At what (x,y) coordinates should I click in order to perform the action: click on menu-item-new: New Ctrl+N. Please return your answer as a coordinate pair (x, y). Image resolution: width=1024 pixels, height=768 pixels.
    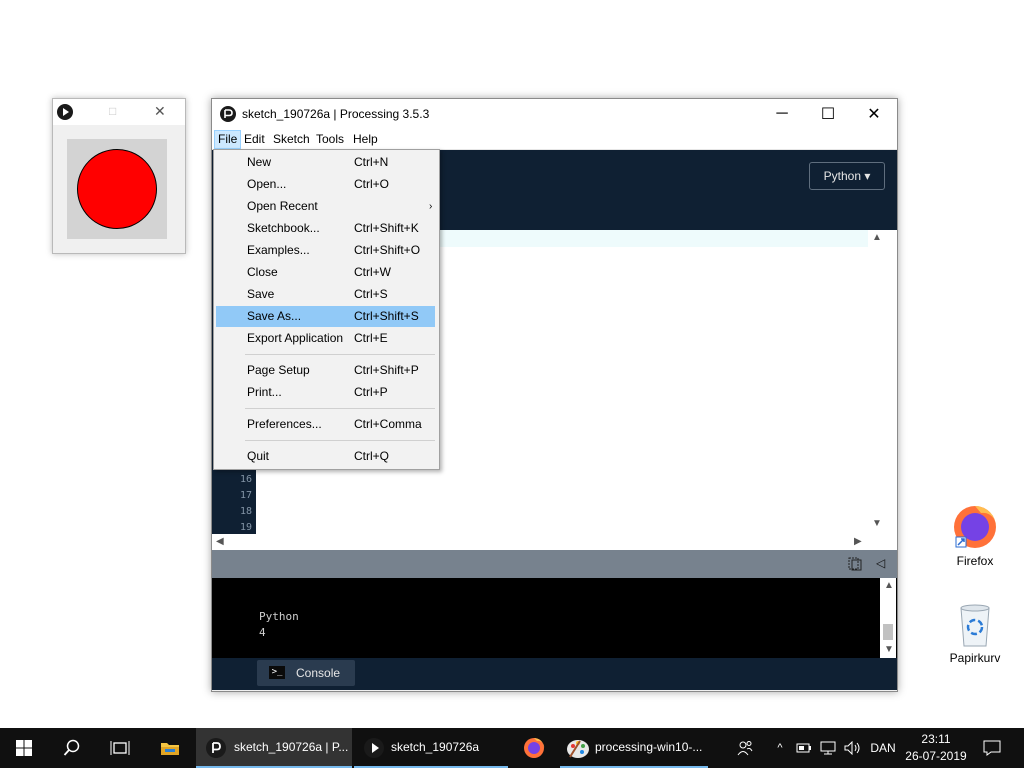
    Looking at the image, I should click on (325, 162).